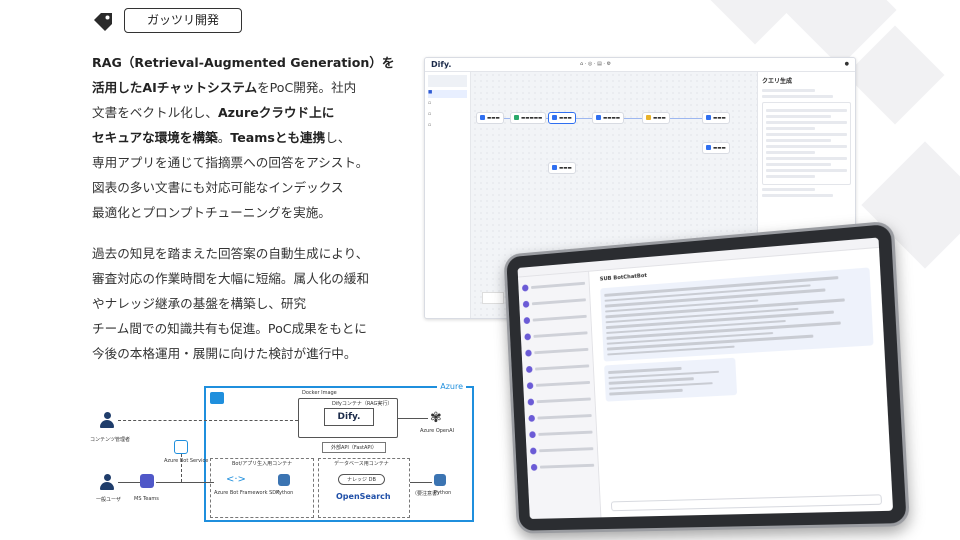  I want to click on chat-message, so click(670, 379).